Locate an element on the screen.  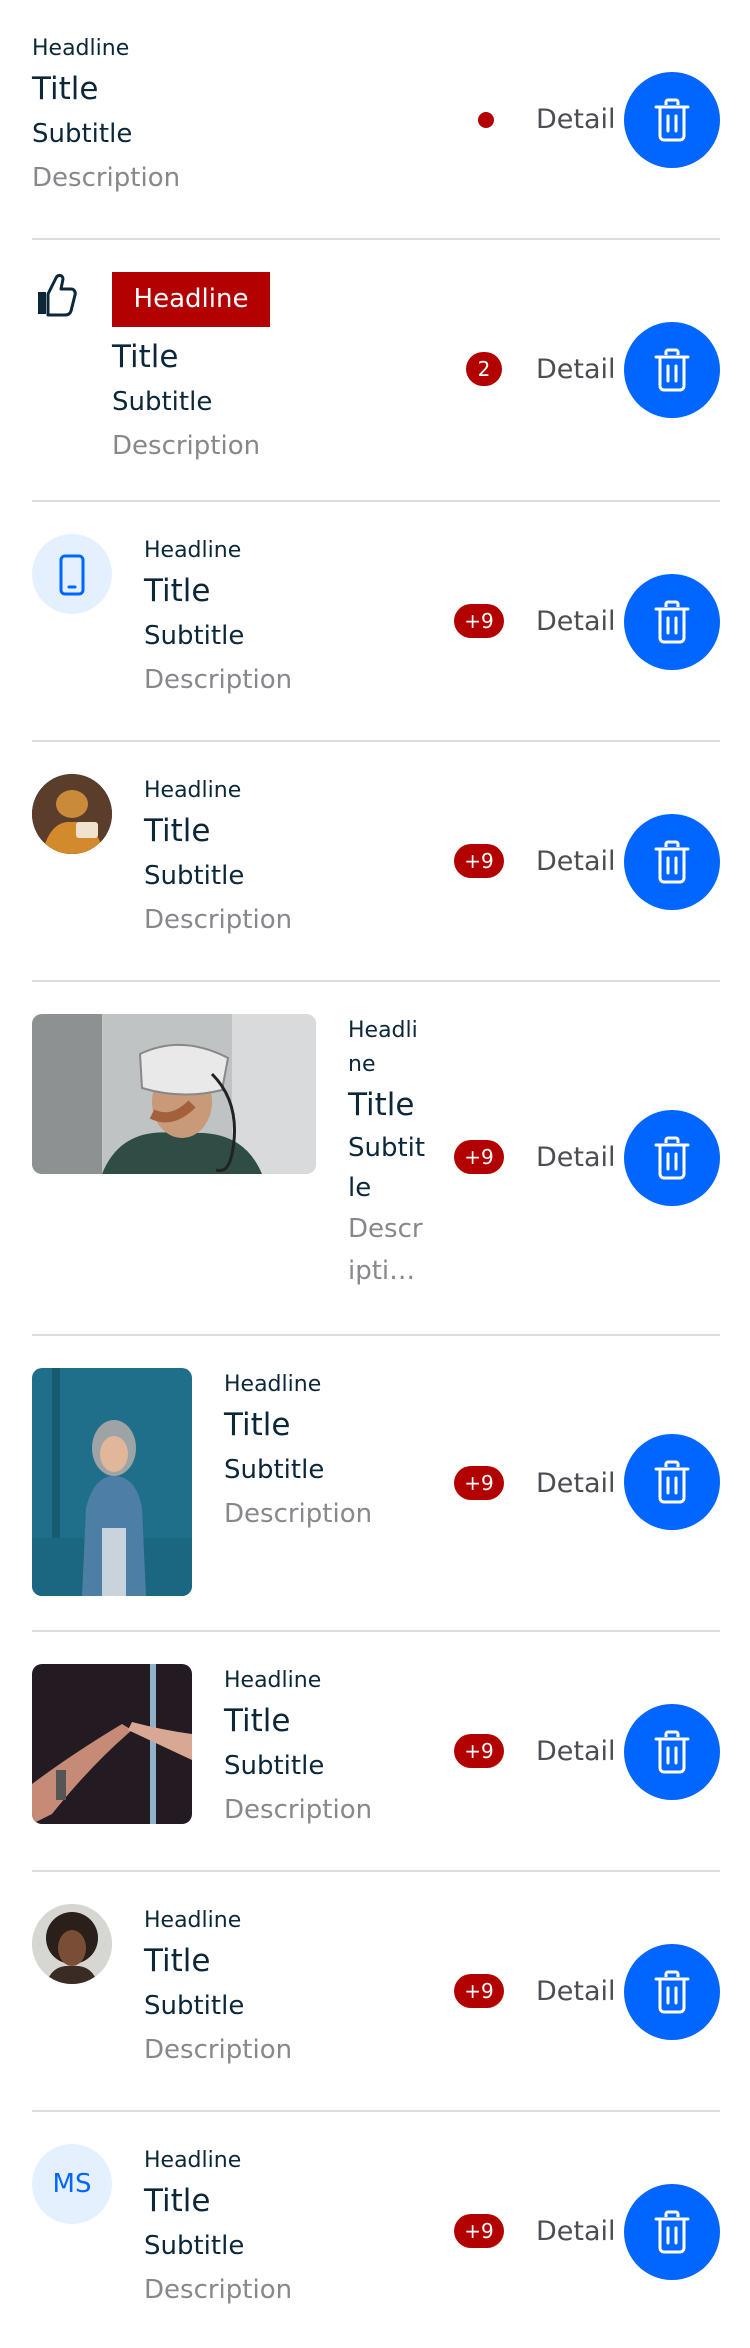
circular-photo is located at coordinates (72, 814).